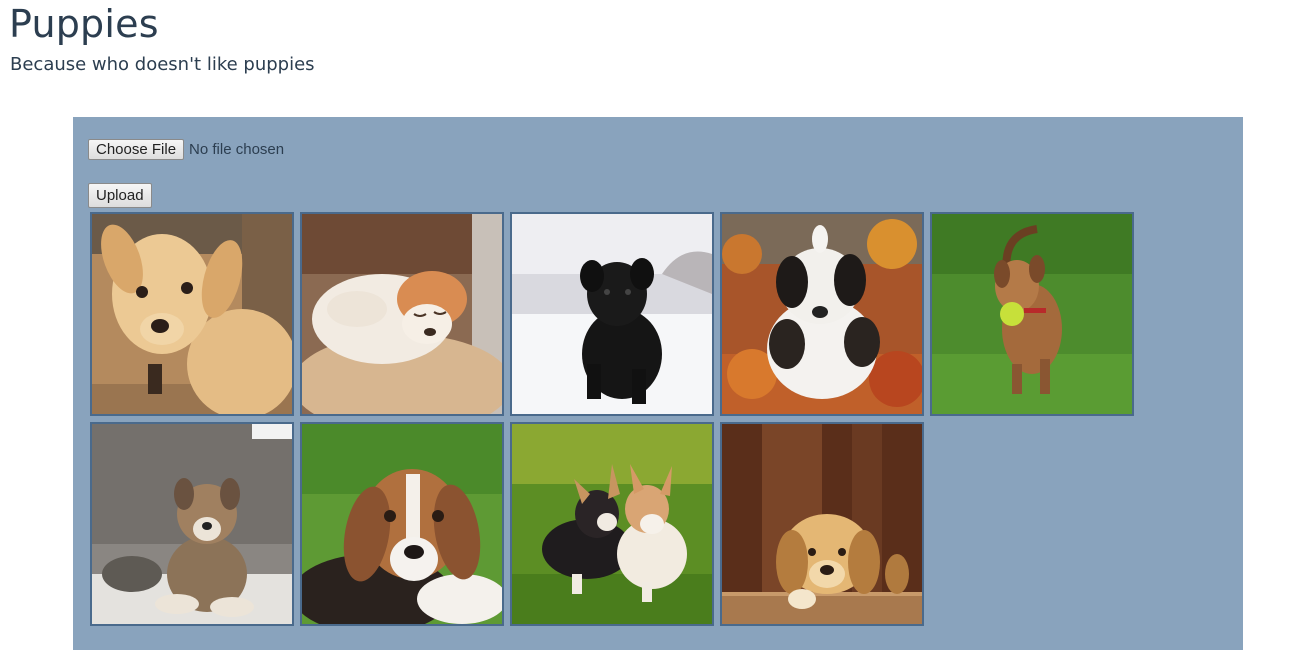 This screenshot has height=657, width=1303. I want to click on saint-bernard-puppy-image, so click(822, 314).